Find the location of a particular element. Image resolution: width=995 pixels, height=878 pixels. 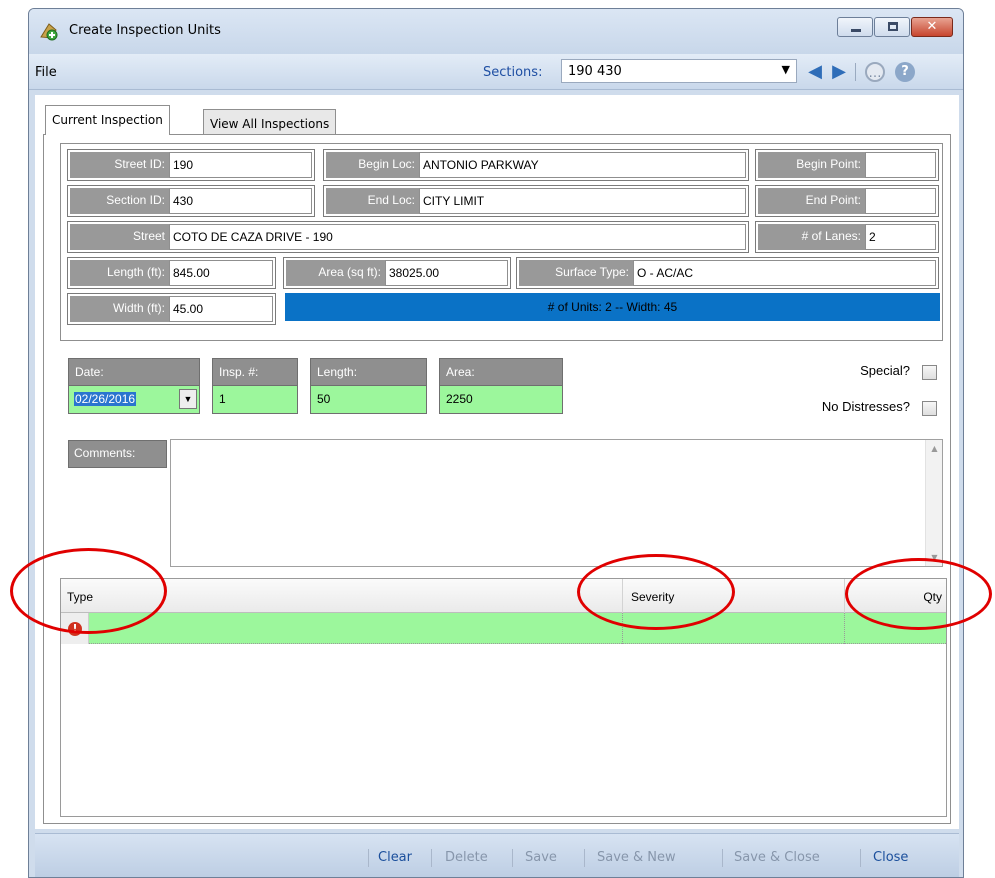

special-checkbox is located at coordinates (929, 372).